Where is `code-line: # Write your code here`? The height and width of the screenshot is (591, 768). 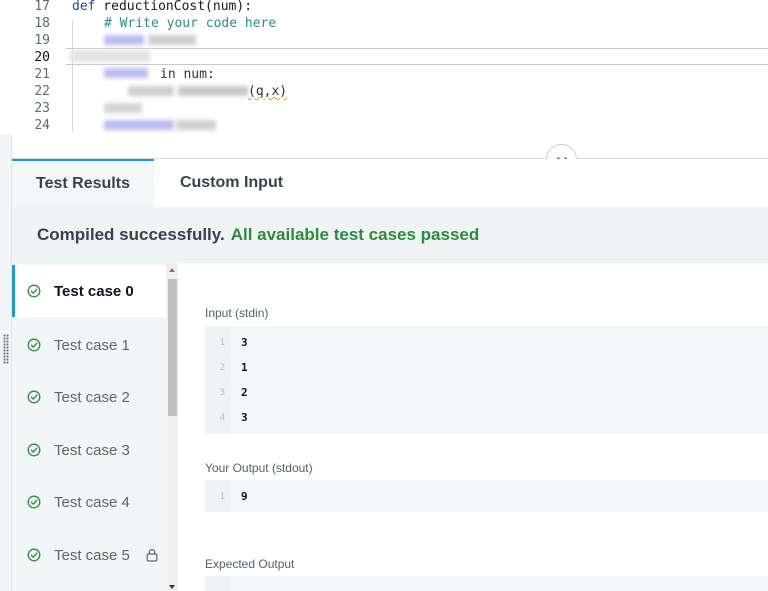 code-line: # Write your code here is located at coordinates (190, 23).